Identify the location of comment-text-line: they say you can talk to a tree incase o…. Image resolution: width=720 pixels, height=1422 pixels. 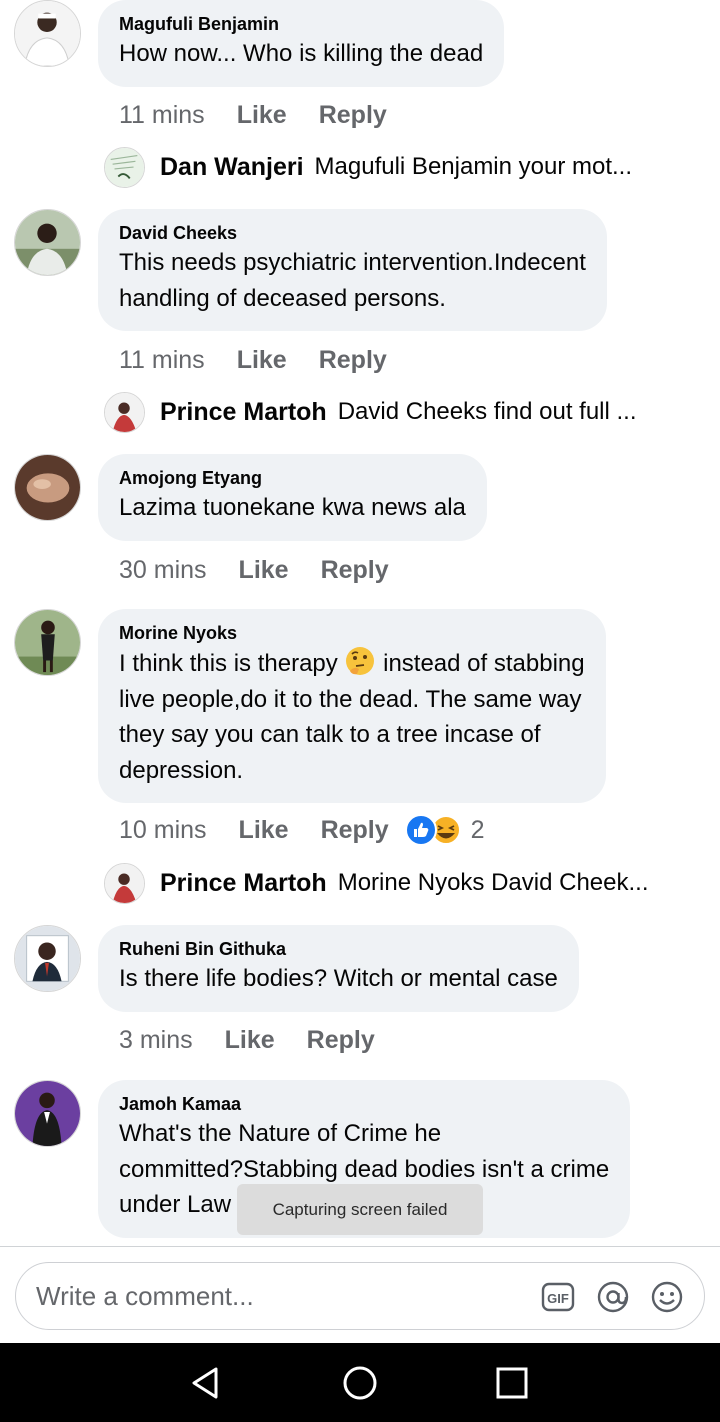
(330, 734).